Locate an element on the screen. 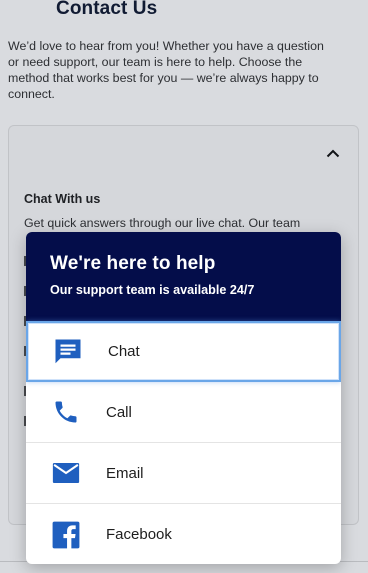 This screenshot has width=368, height=573. email-icon is located at coordinates (66, 473).